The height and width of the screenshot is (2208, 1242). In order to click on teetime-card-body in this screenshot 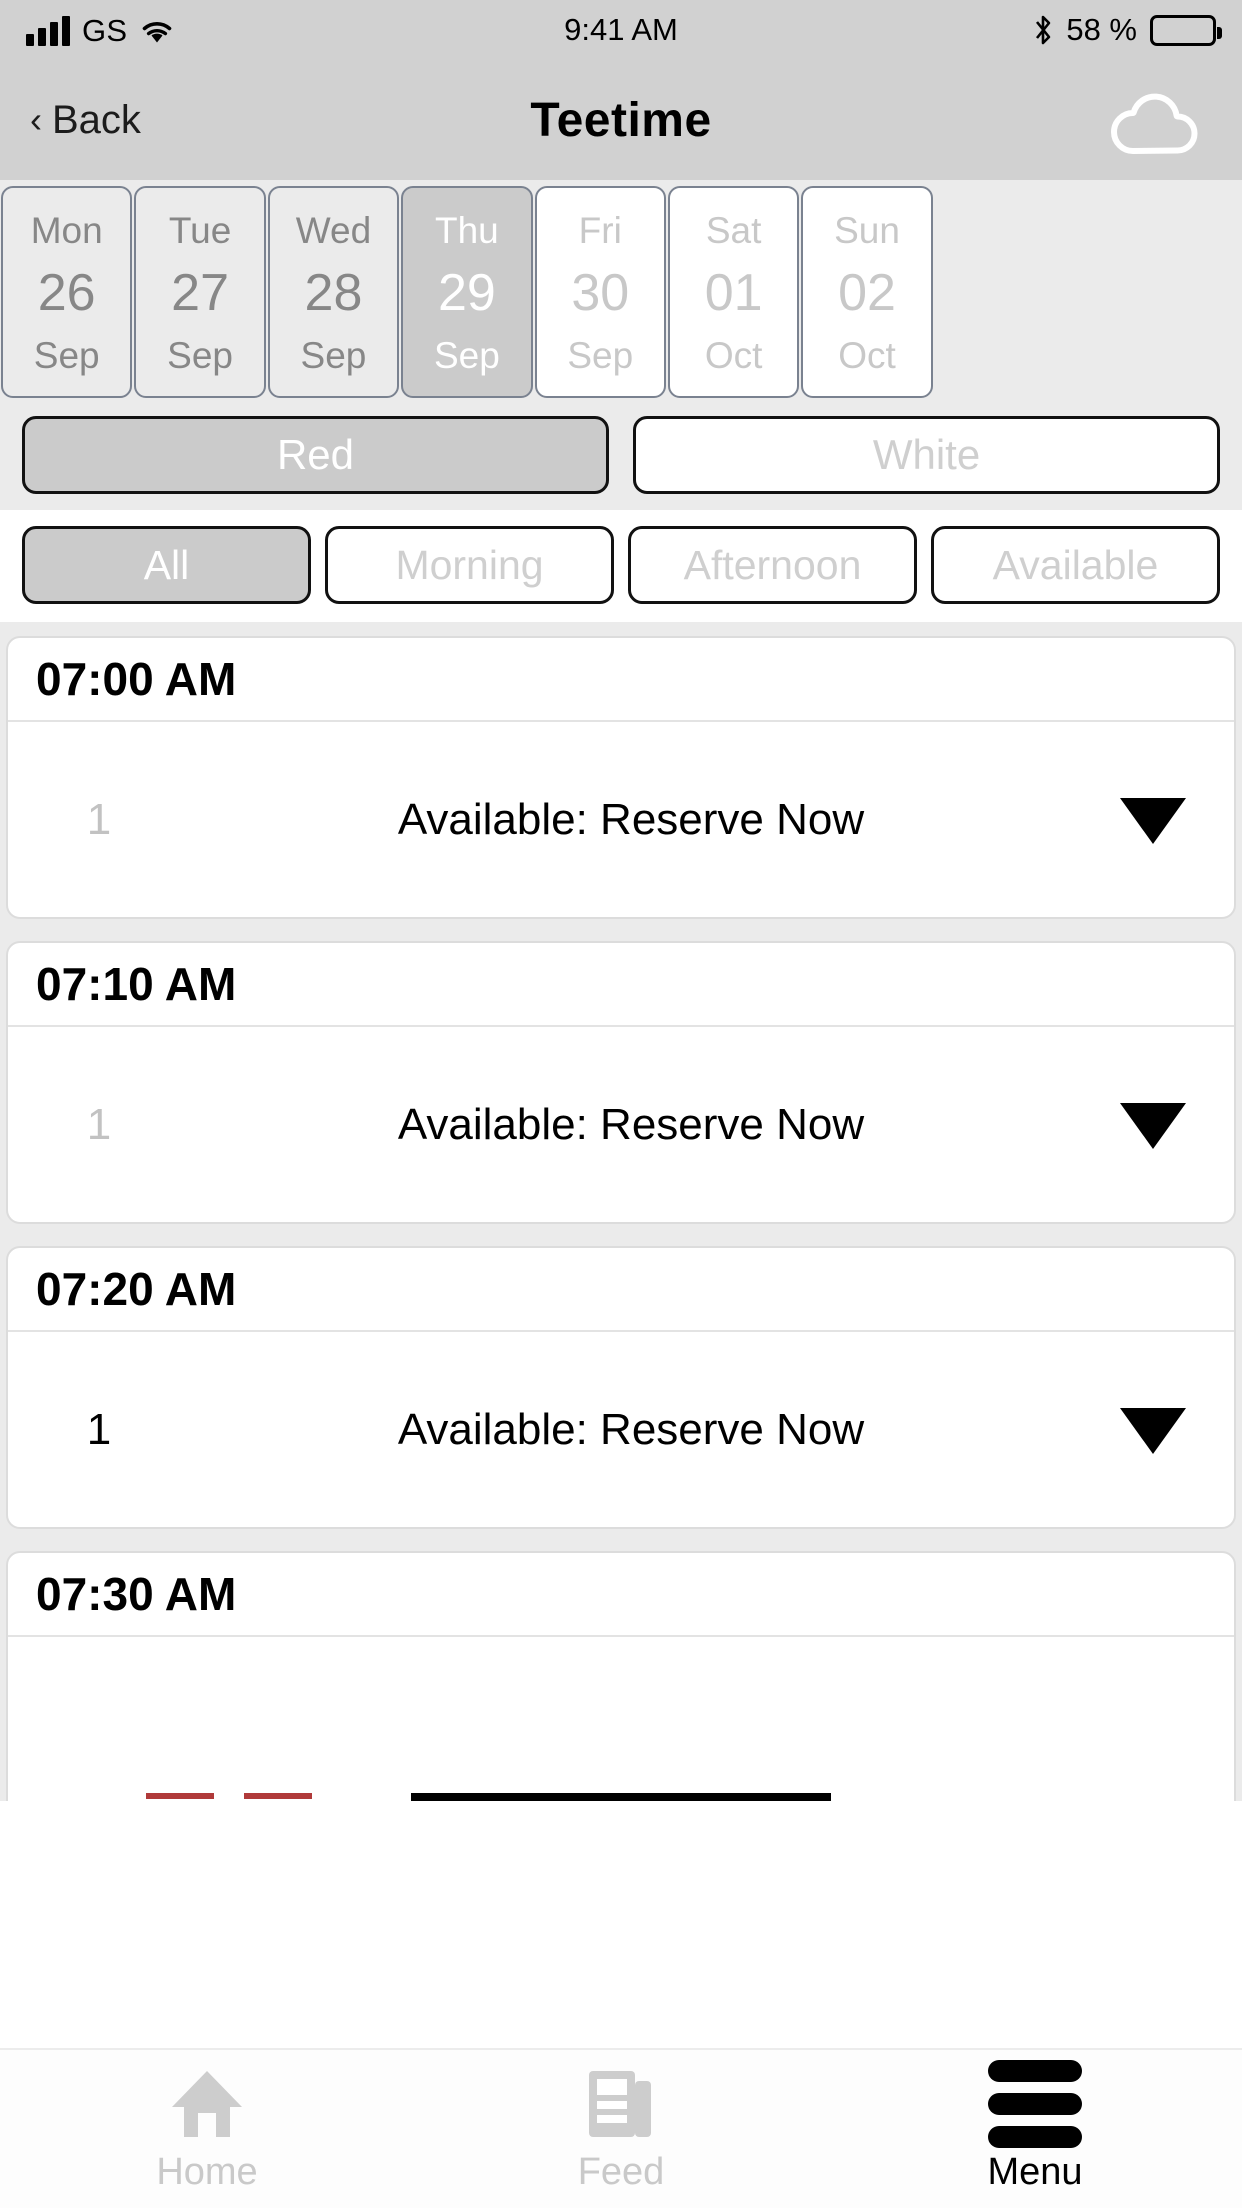, I will do `click(621, 1719)`.